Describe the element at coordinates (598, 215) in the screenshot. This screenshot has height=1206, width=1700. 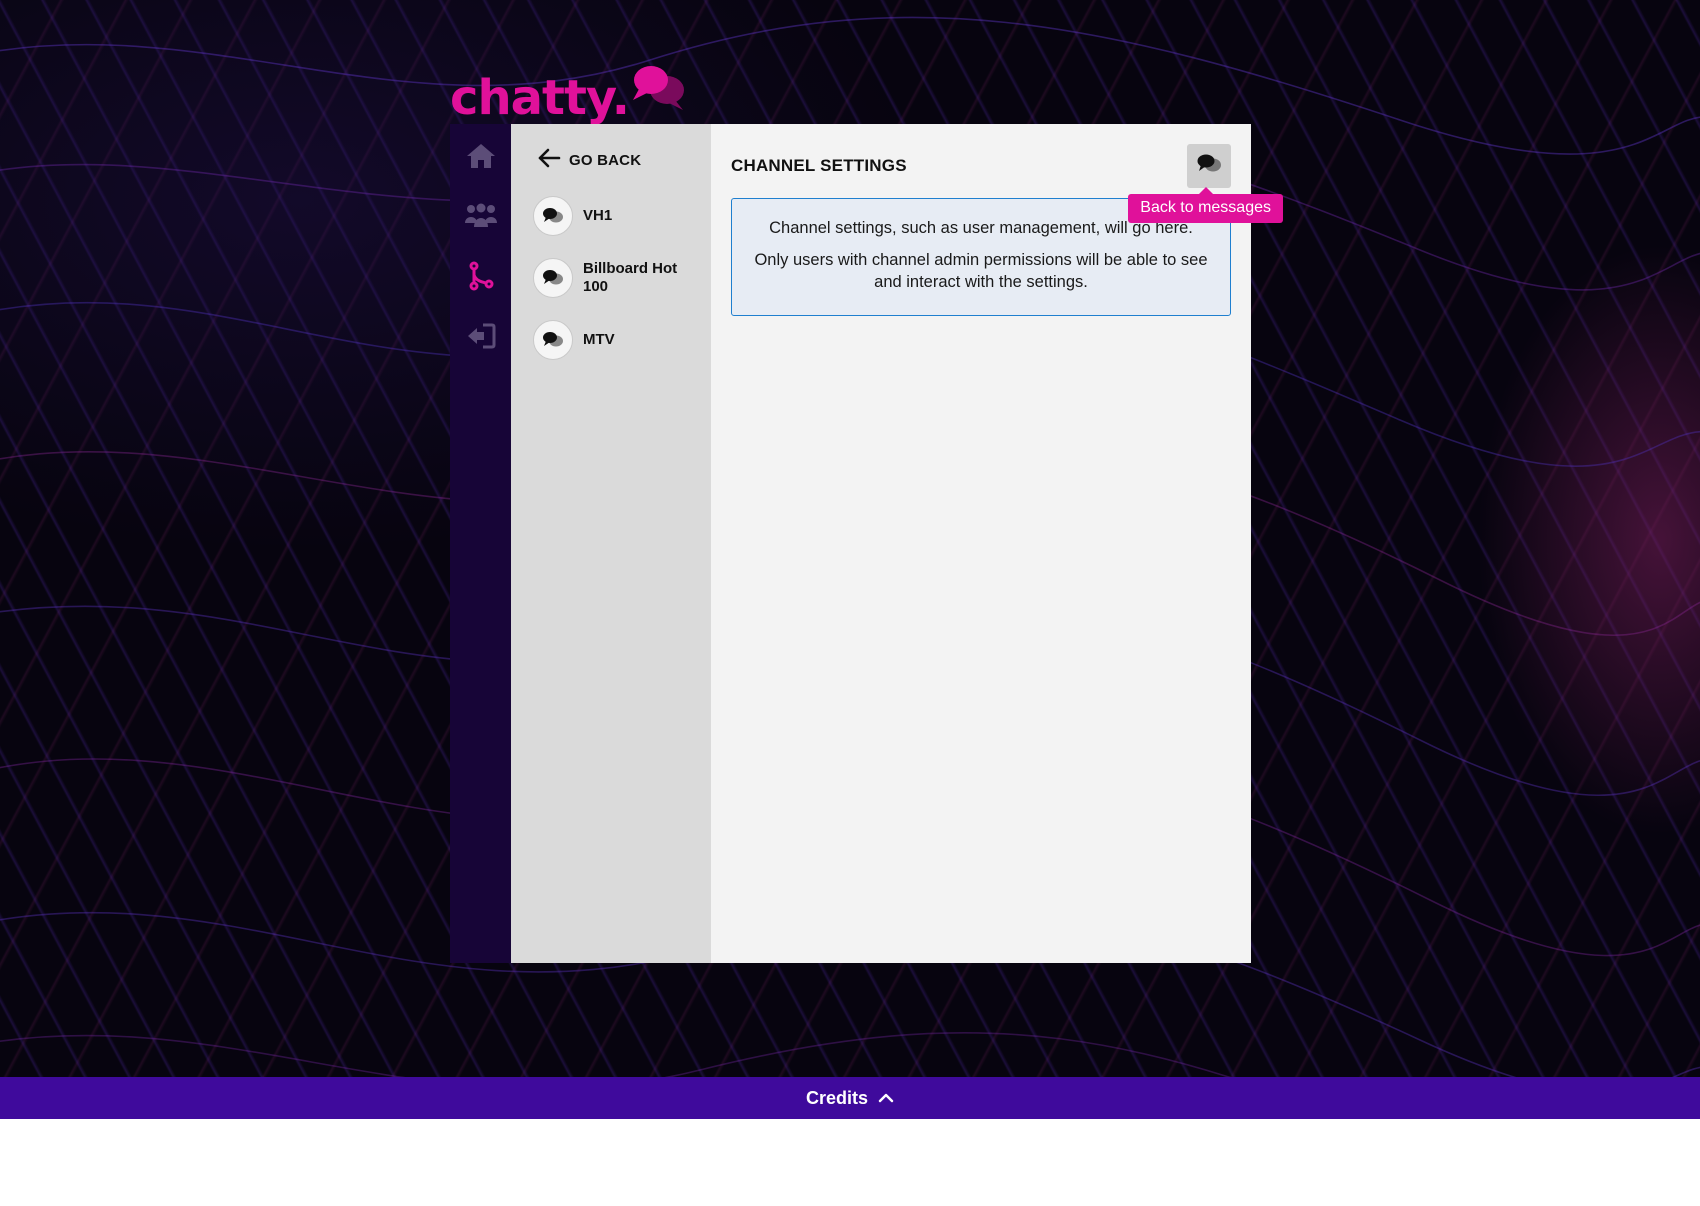
I see `channel-name: VH1` at that location.